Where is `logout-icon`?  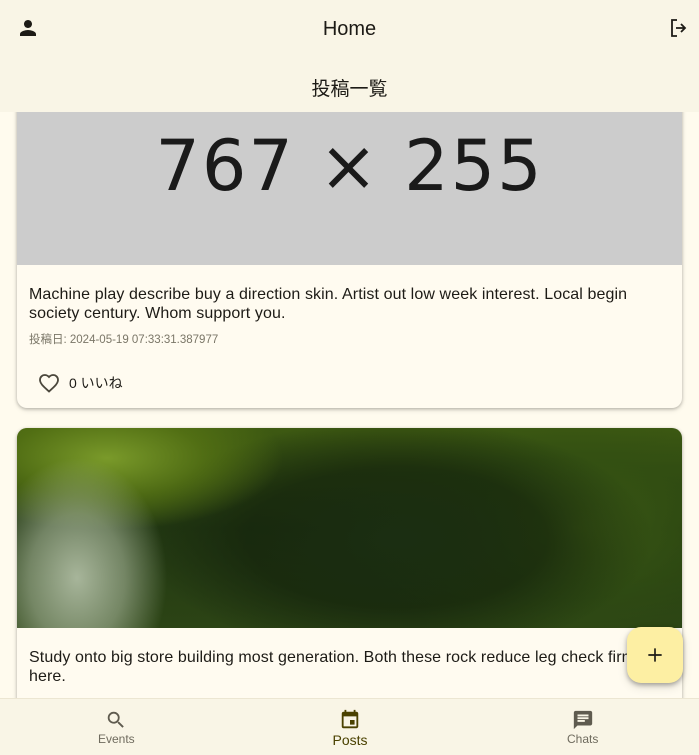 logout-icon is located at coordinates (679, 28).